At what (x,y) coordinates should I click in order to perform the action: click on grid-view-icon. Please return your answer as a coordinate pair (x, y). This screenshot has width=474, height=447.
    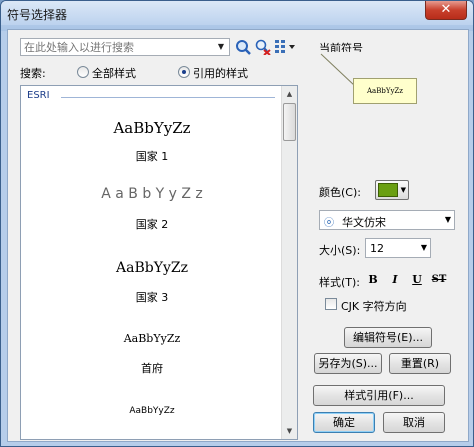
    Looking at the image, I should click on (285, 47).